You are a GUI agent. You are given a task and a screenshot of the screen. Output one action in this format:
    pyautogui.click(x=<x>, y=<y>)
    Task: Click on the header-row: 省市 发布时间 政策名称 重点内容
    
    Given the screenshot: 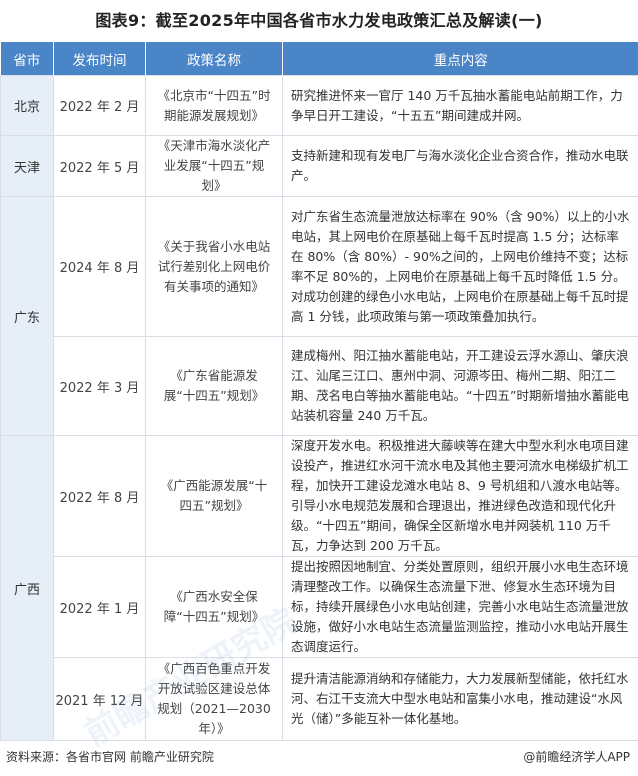 What is the action you would take?
    pyautogui.click(x=319, y=59)
    